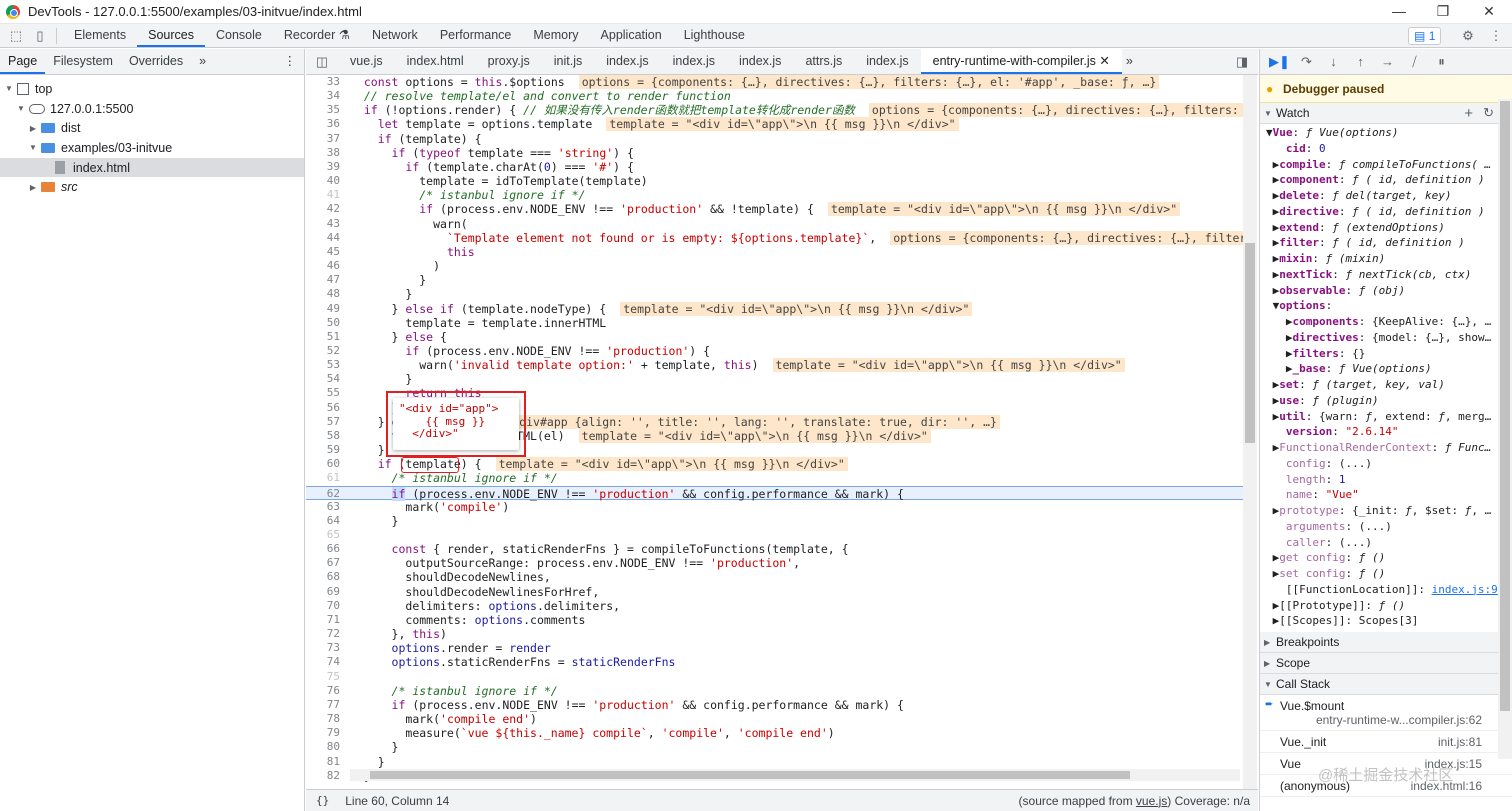  Describe the element at coordinates (774, 195) in the screenshot. I see `code-line: 41 /* istanbul ignore if */` at that location.